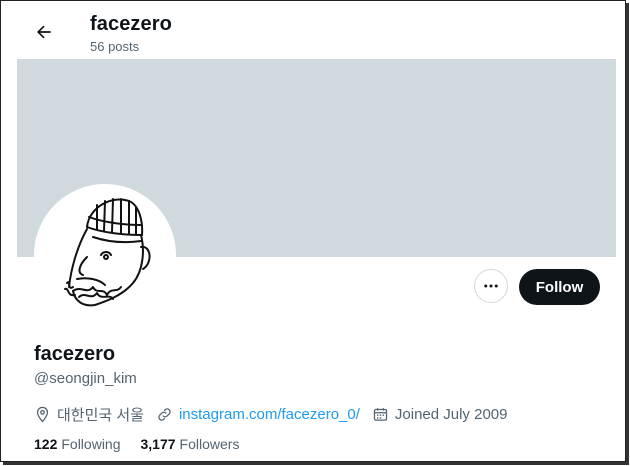 The width and height of the screenshot is (630, 466). What do you see at coordinates (115, 46) in the screenshot?
I see `header-posts-count: 56 posts` at bounding box center [115, 46].